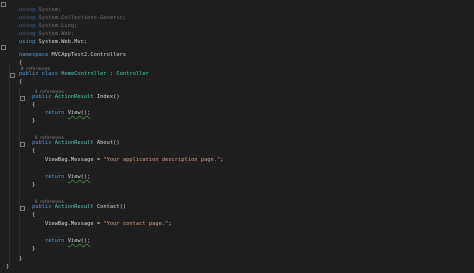  I want to click on code-line-viewbag: ViewBag.Message = "Your contact page.";, so click(89, 224).